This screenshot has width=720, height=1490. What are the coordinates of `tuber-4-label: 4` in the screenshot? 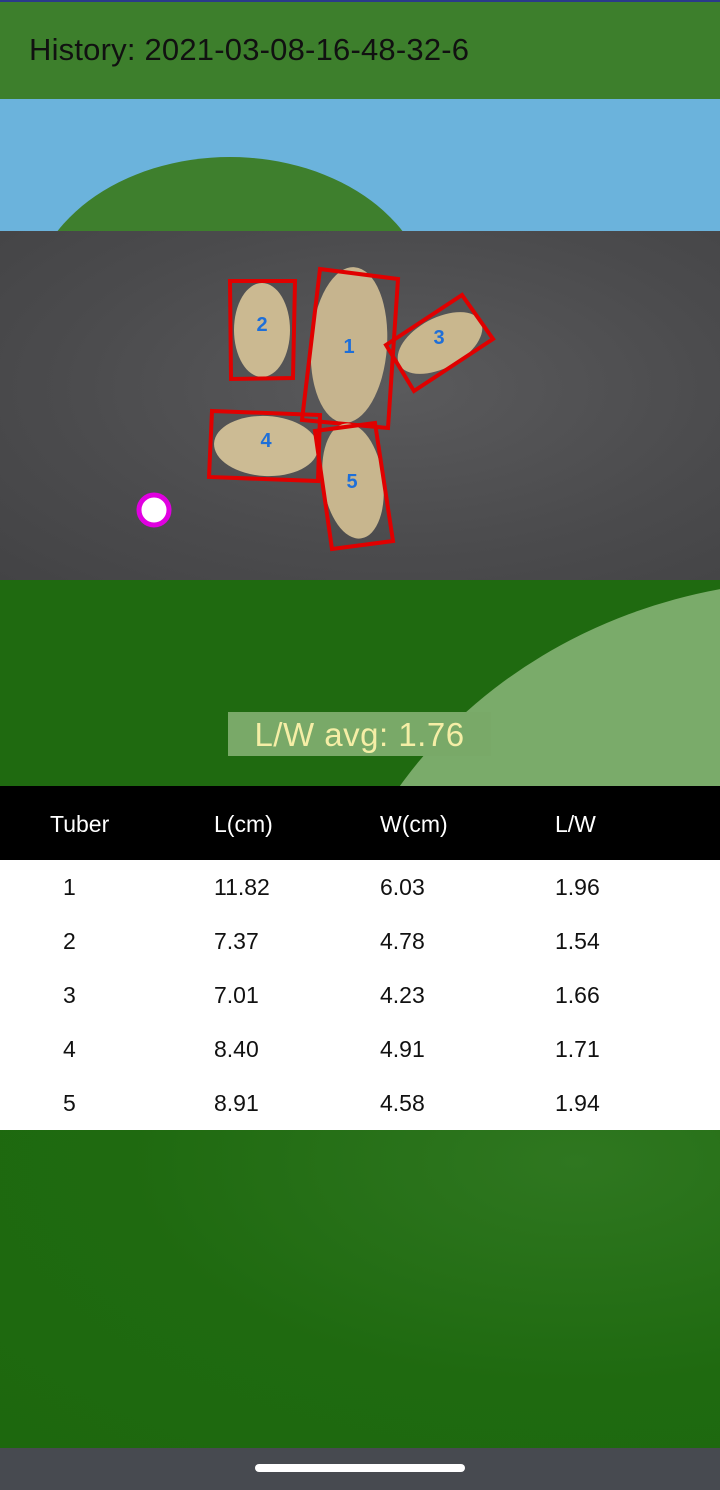 It's located at (266, 441).